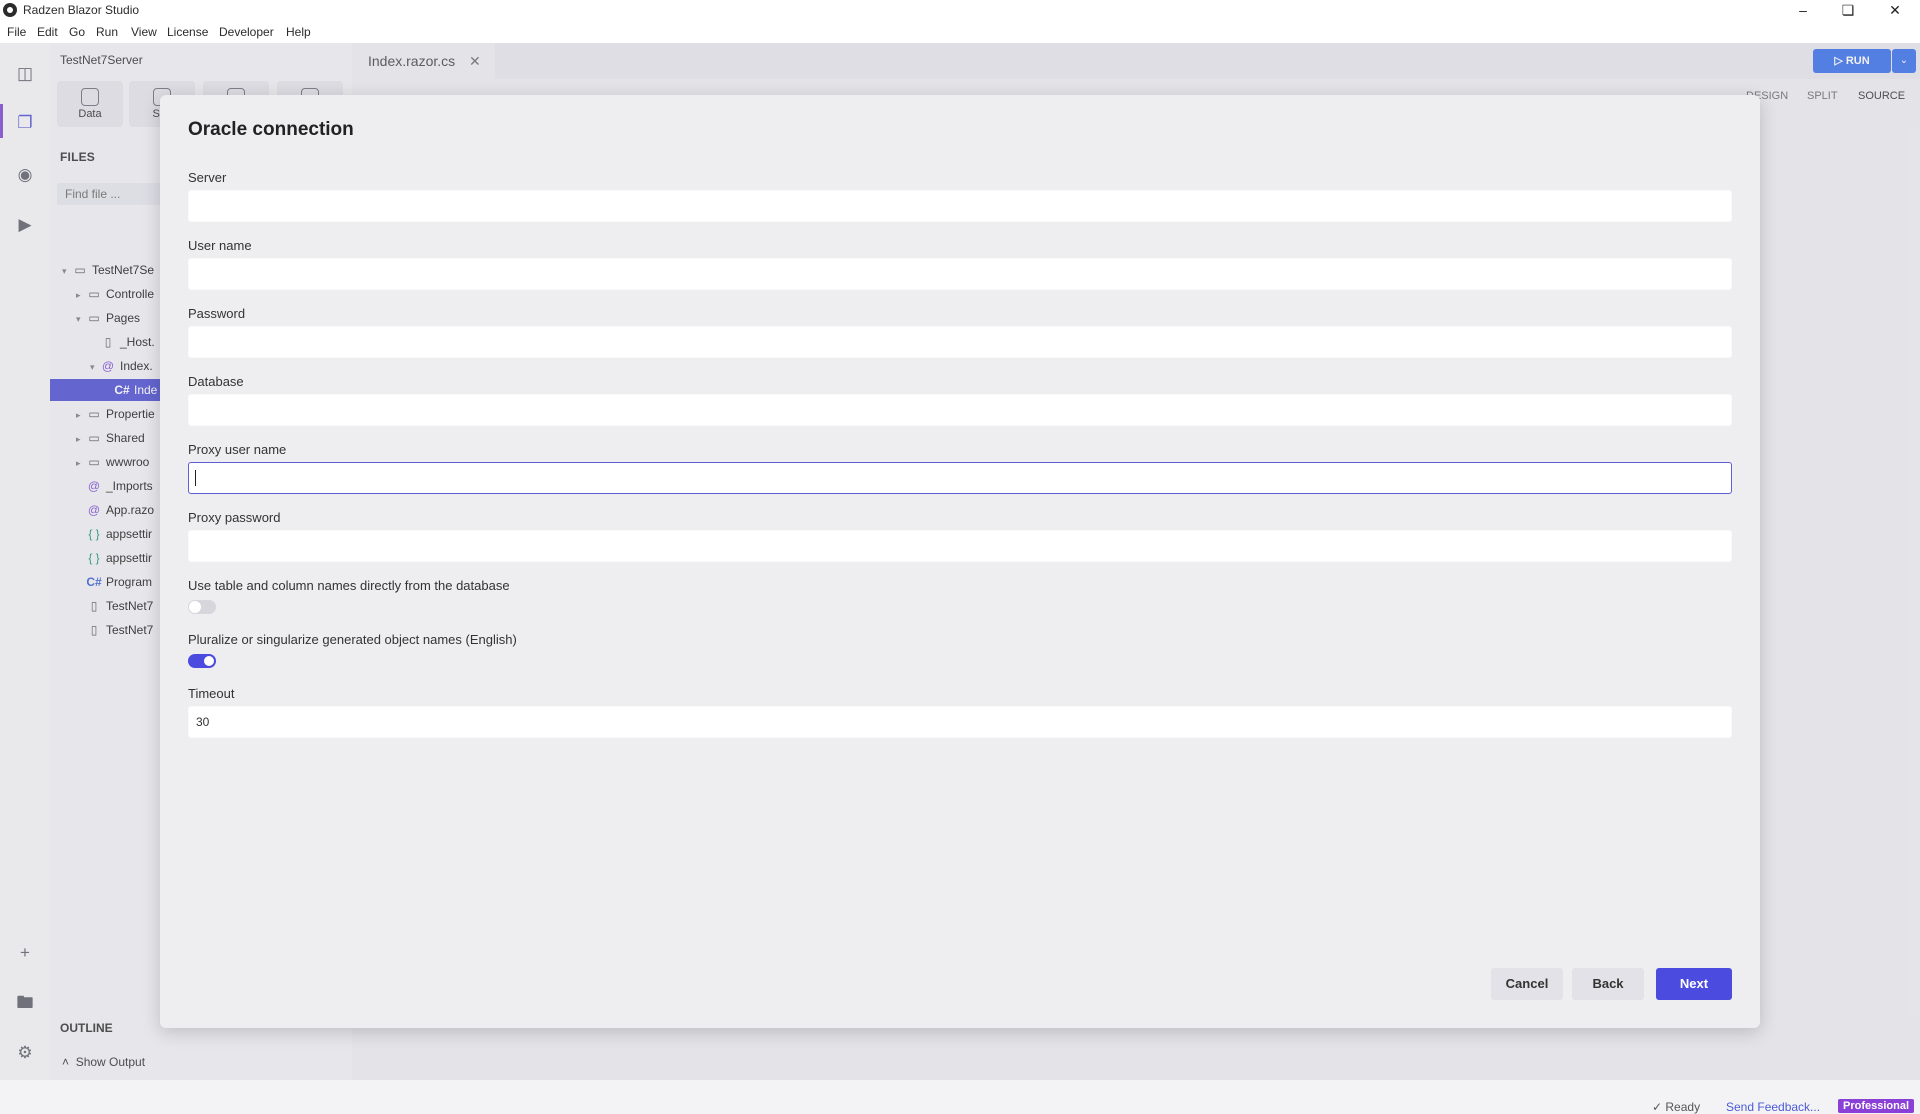 This screenshot has width=1920, height=1114. Describe the element at coordinates (960, 274) in the screenshot. I see `user-name-input` at that location.